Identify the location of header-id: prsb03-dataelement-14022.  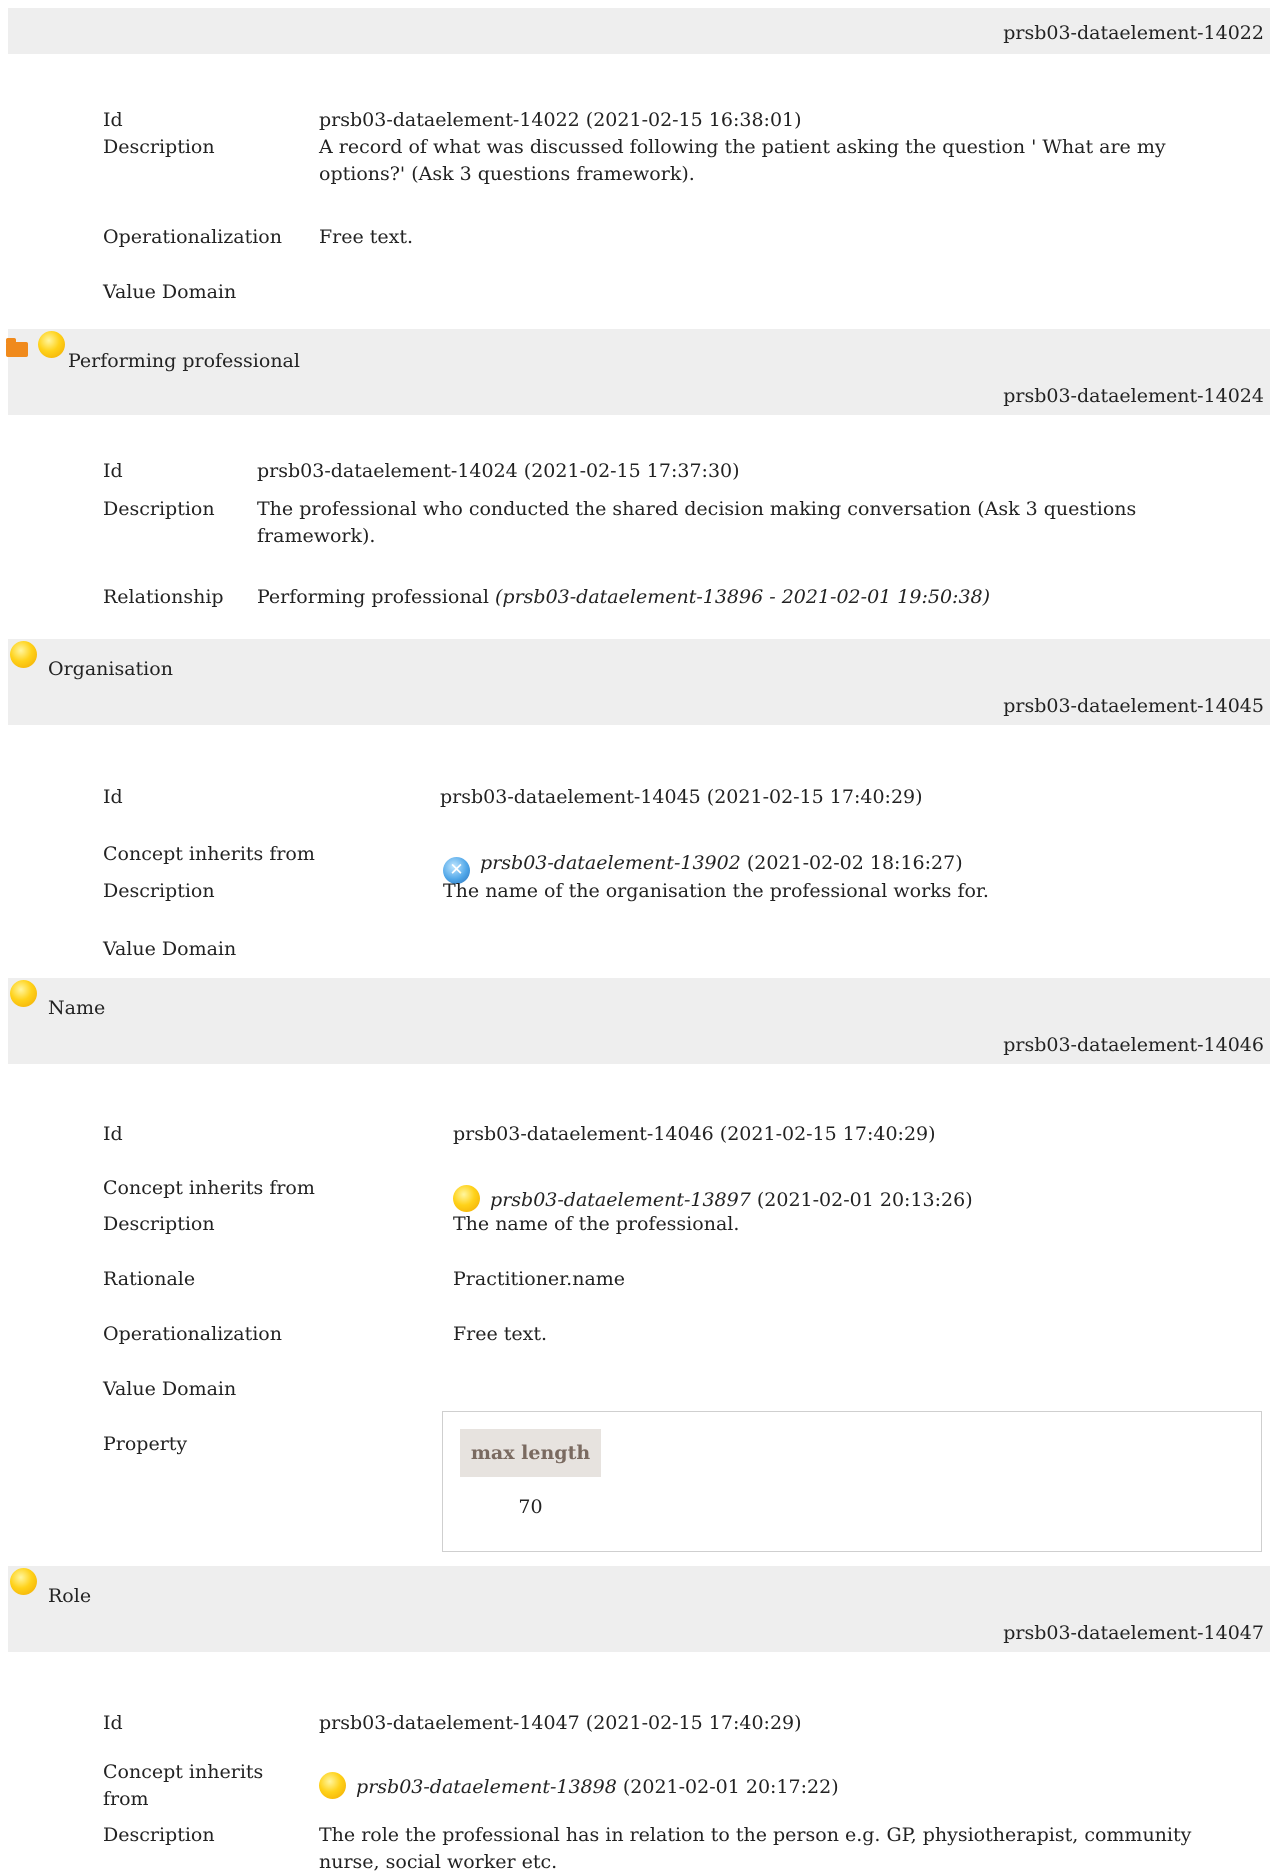
(1133, 33).